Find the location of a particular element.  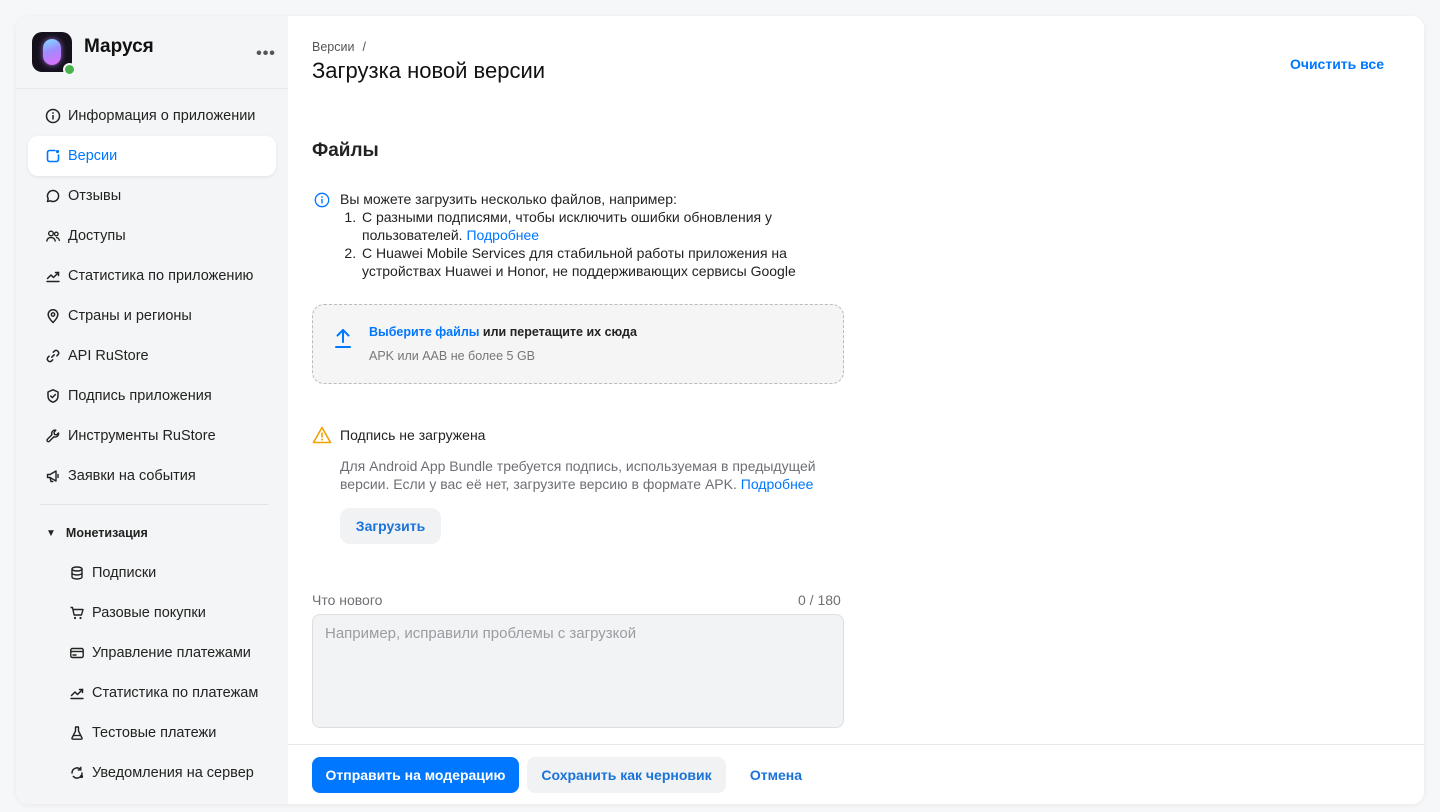

sidebar-item-label: Статистика по платежам is located at coordinates (175, 693).